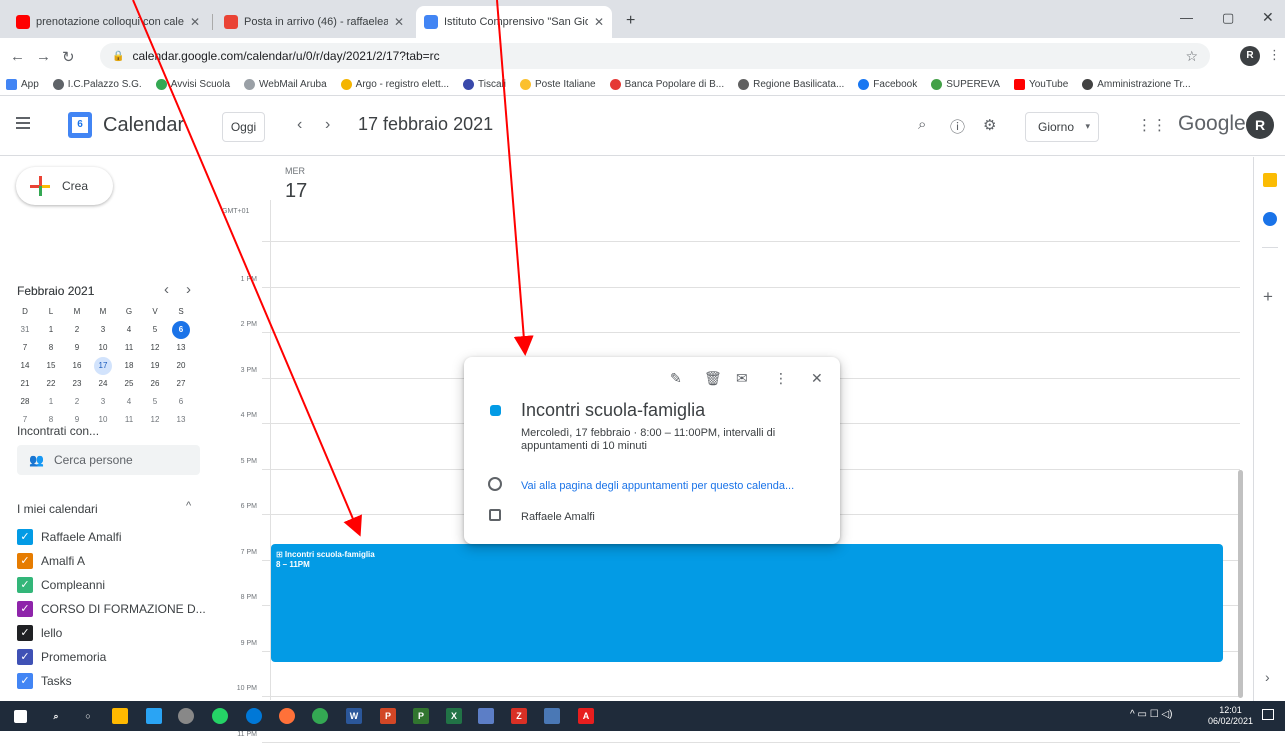  What do you see at coordinates (1268, 17) in the screenshot?
I see `window-close-icon: ✕` at bounding box center [1268, 17].